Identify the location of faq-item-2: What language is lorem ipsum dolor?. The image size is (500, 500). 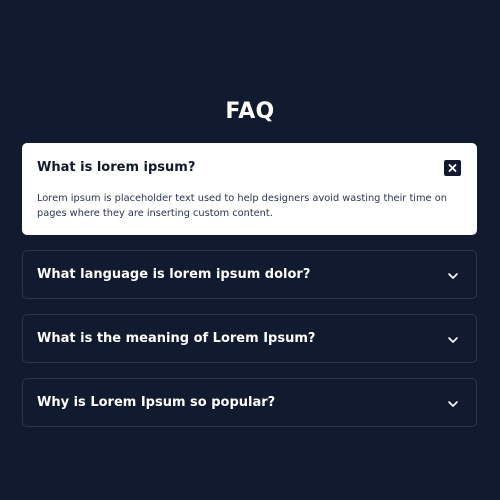
(249, 274).